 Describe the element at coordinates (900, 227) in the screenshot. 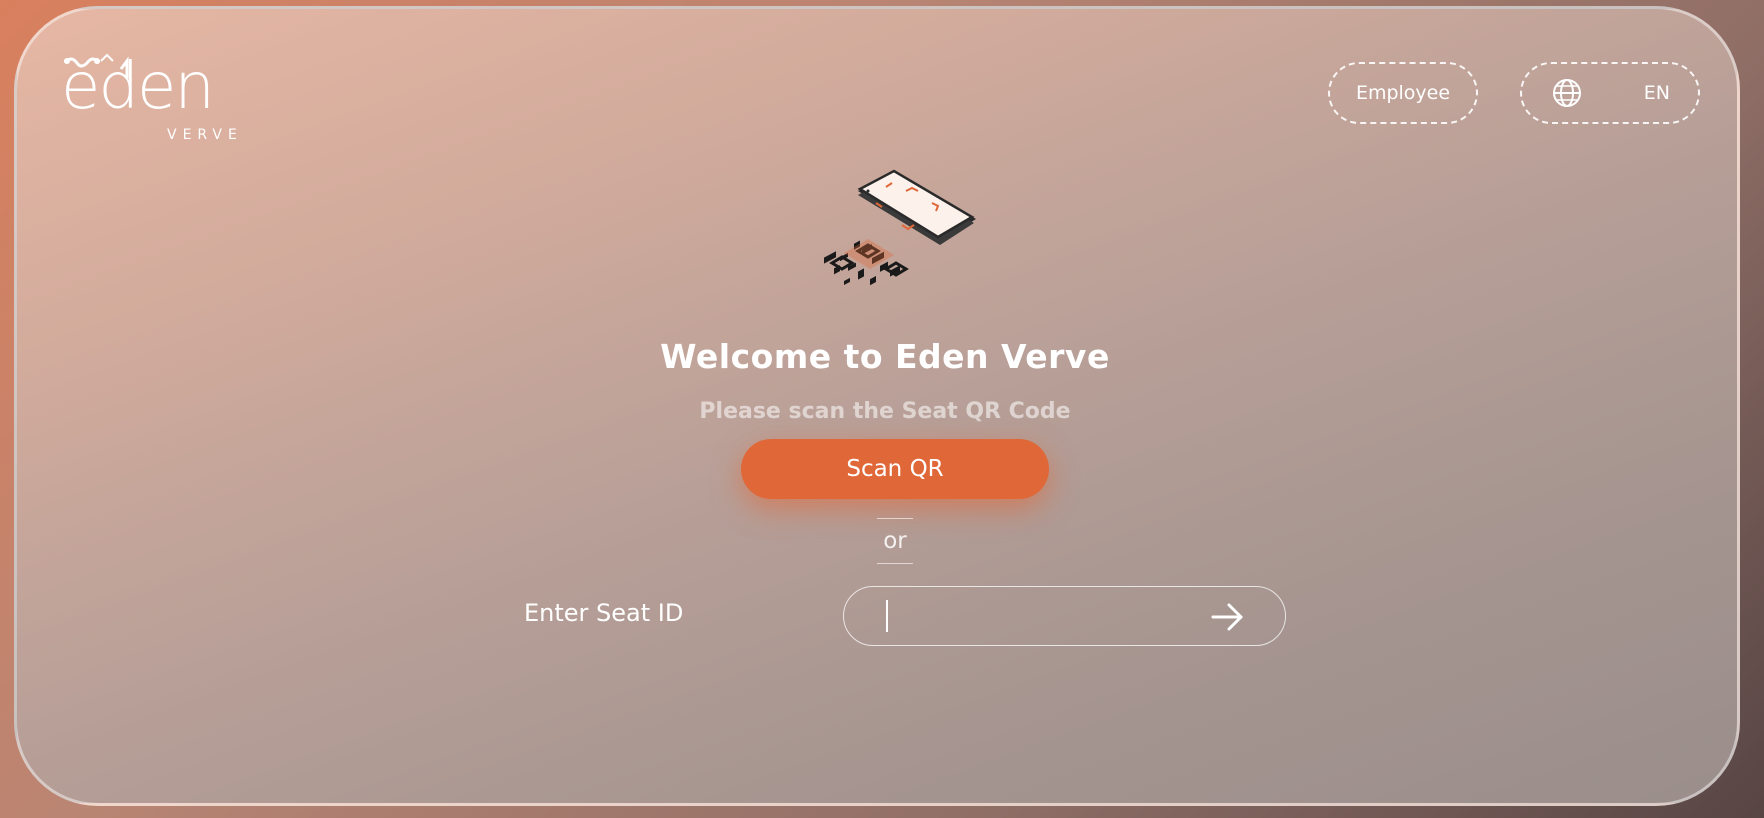

I see `phone-scanning-qr-illustration` at that location.